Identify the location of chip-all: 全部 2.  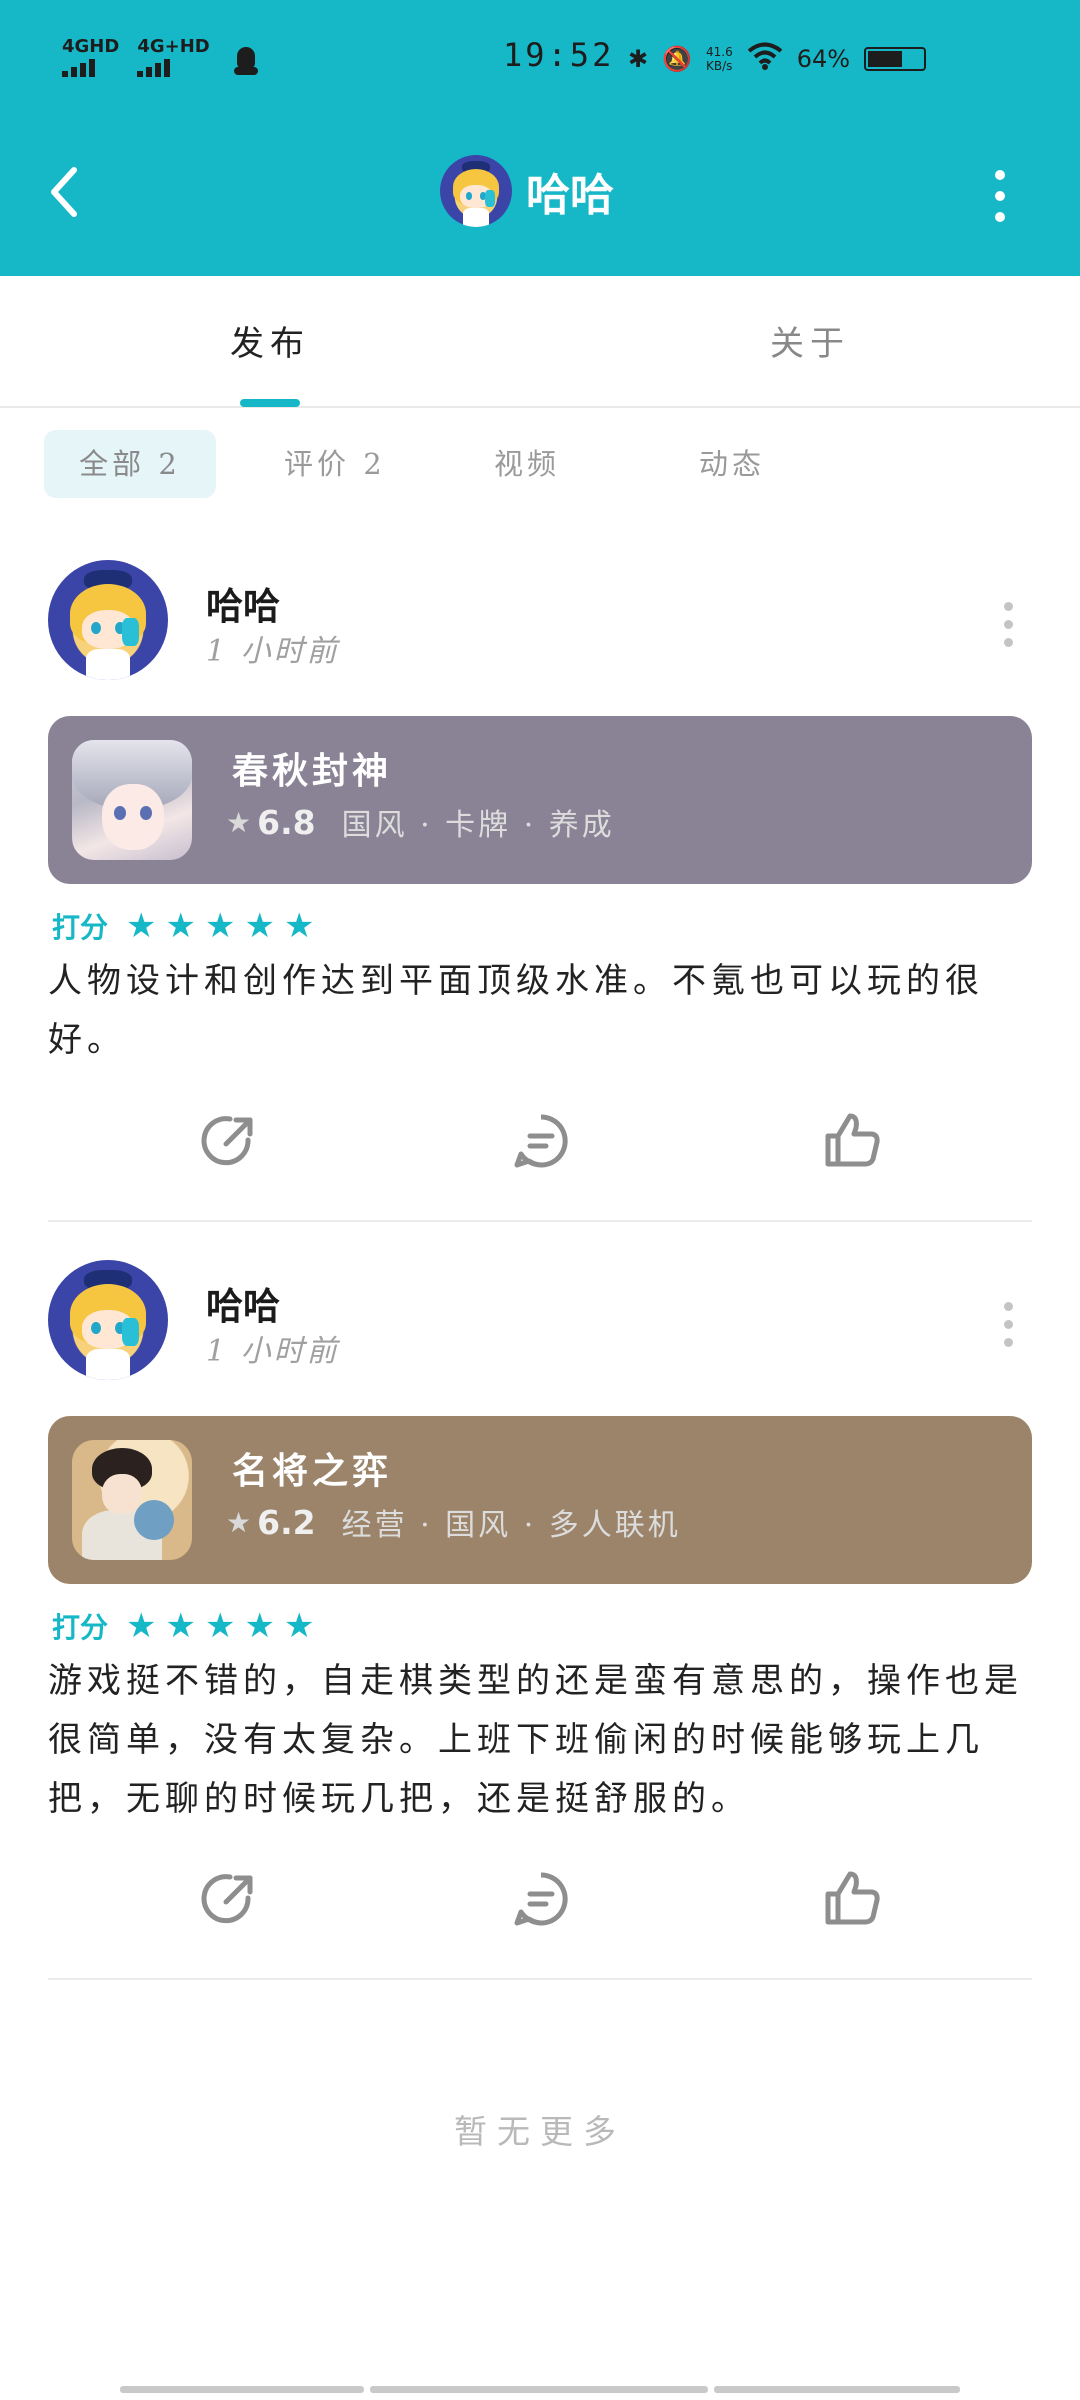
(130, 464).